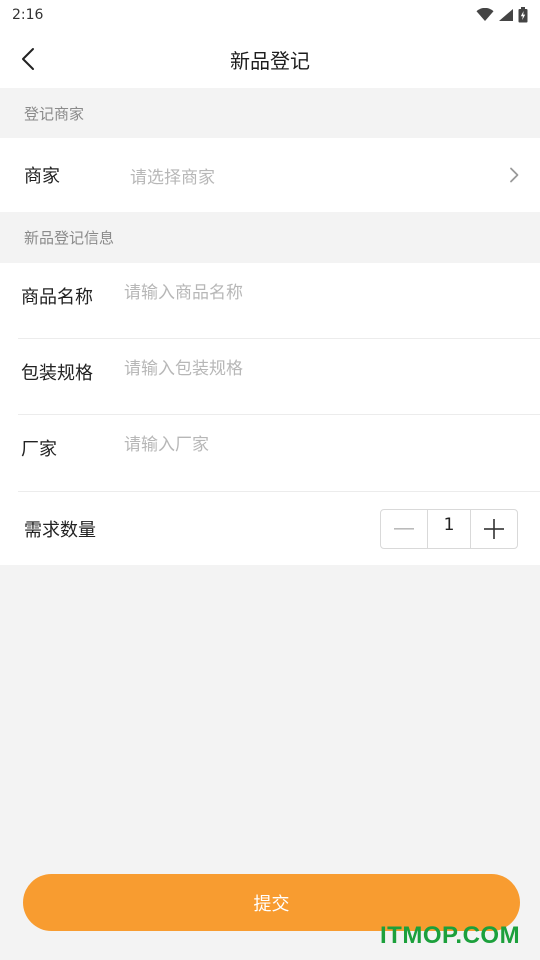 The height and width of the screenshot is (960, 540). I want to click on manufacturer-row: 厂家, so click(279, 453).